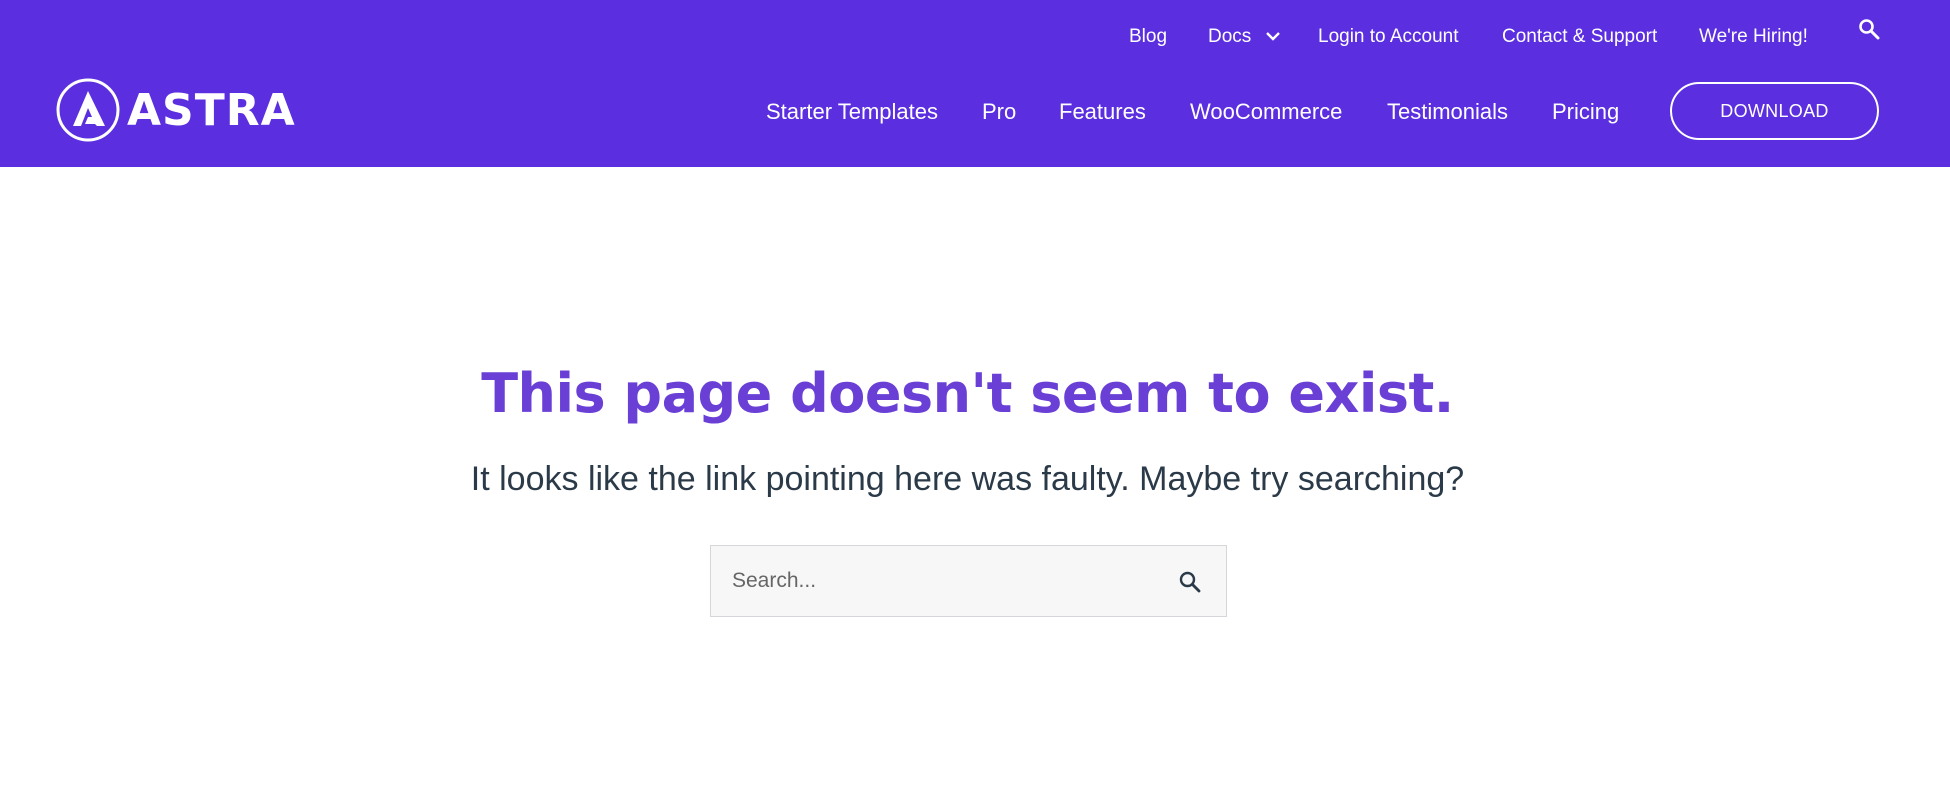 Image resolution: width=1950 pixels, height=789 pixels. I want to click on top-link-blog: Blog, so click(1148, 37).